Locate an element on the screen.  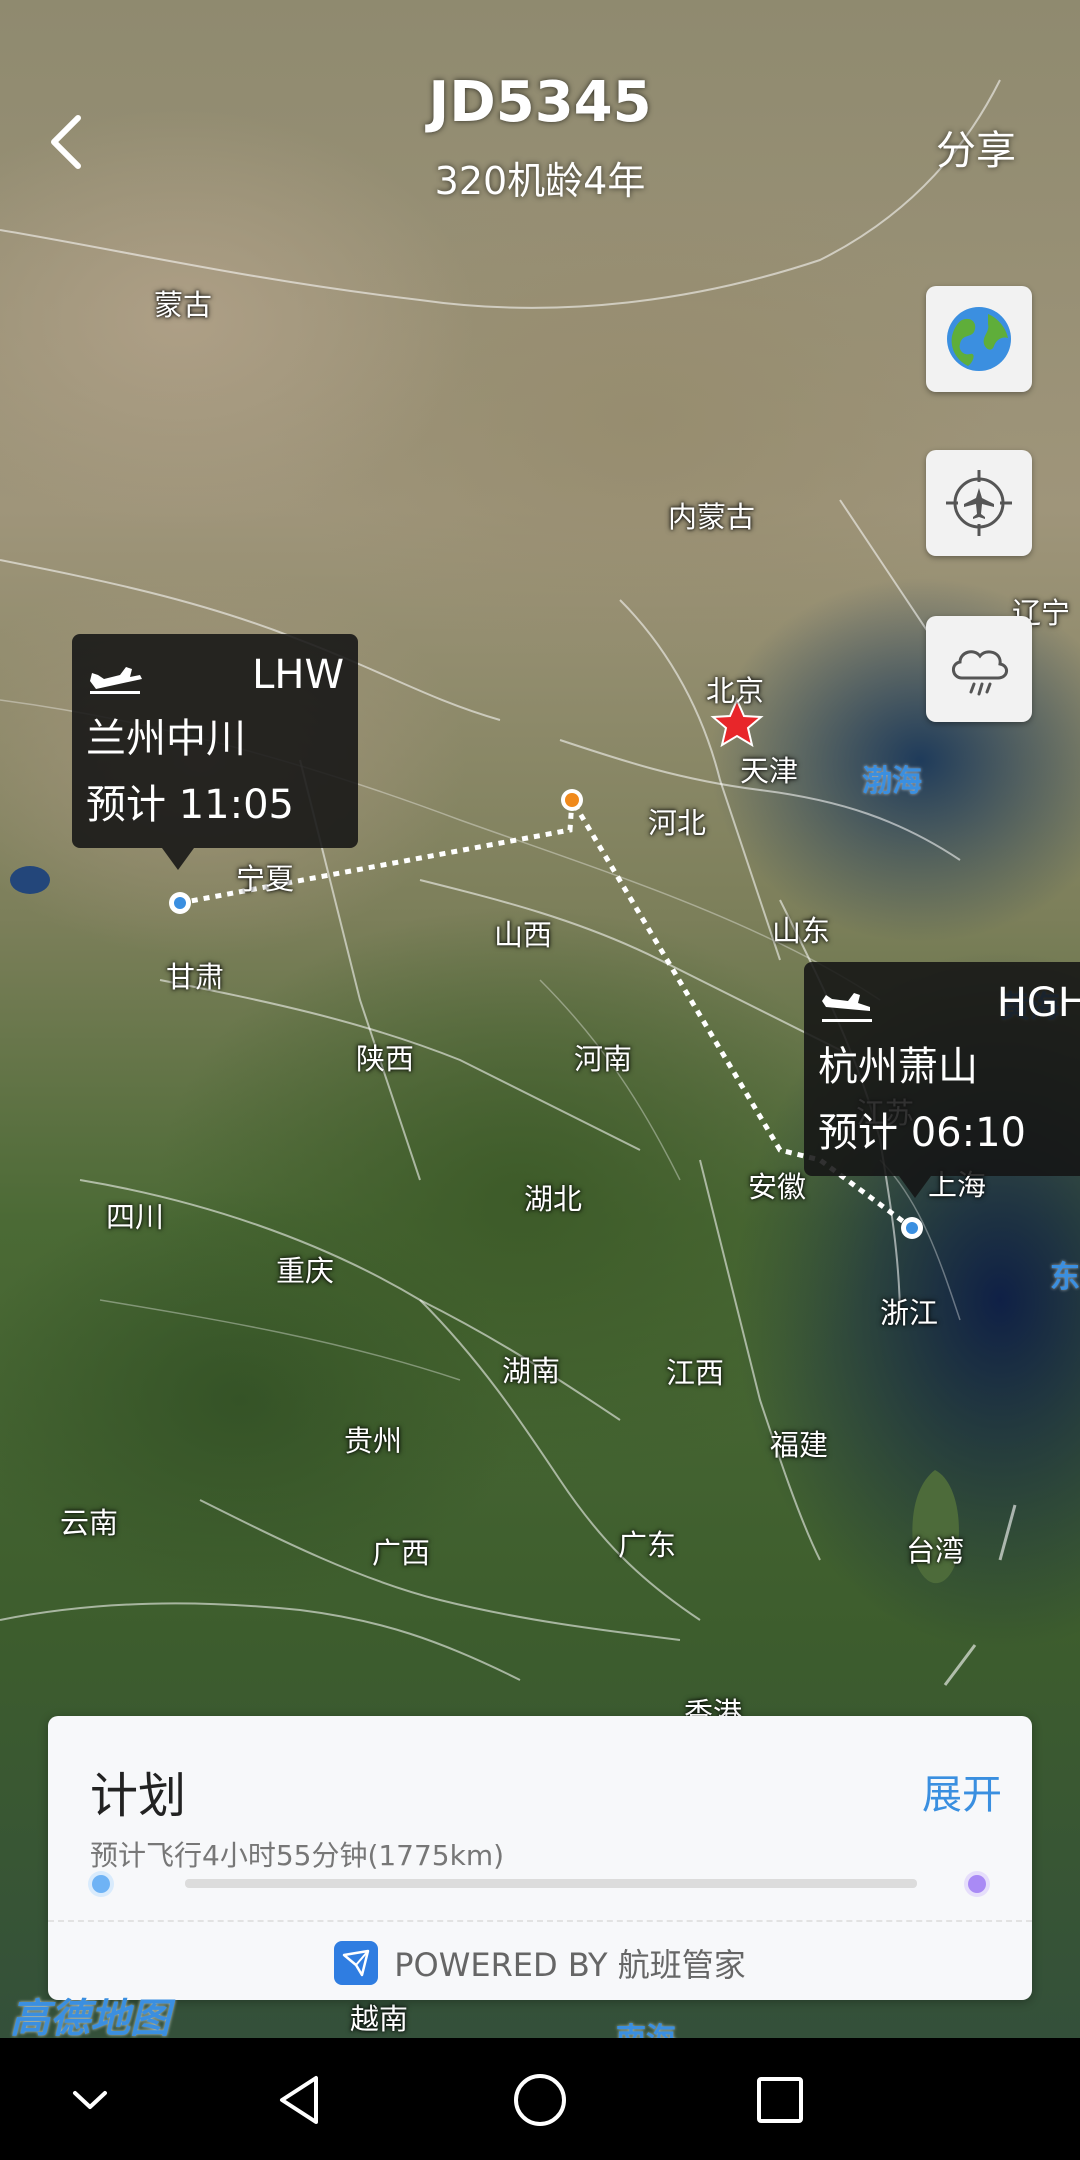
arrival-code: HGH is located at coordinates (1038, 1003).